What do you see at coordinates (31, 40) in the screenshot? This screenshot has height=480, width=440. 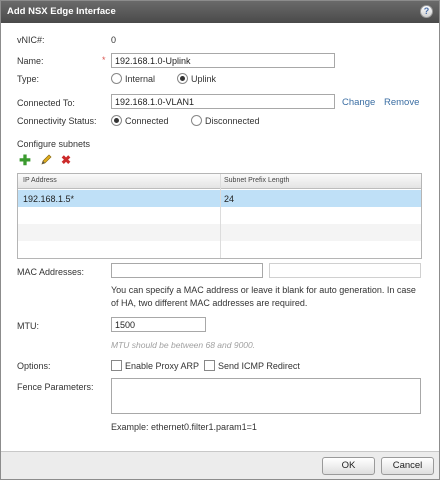 I see `vnic-label: vNIC#:` at bounding box center [31, 40].